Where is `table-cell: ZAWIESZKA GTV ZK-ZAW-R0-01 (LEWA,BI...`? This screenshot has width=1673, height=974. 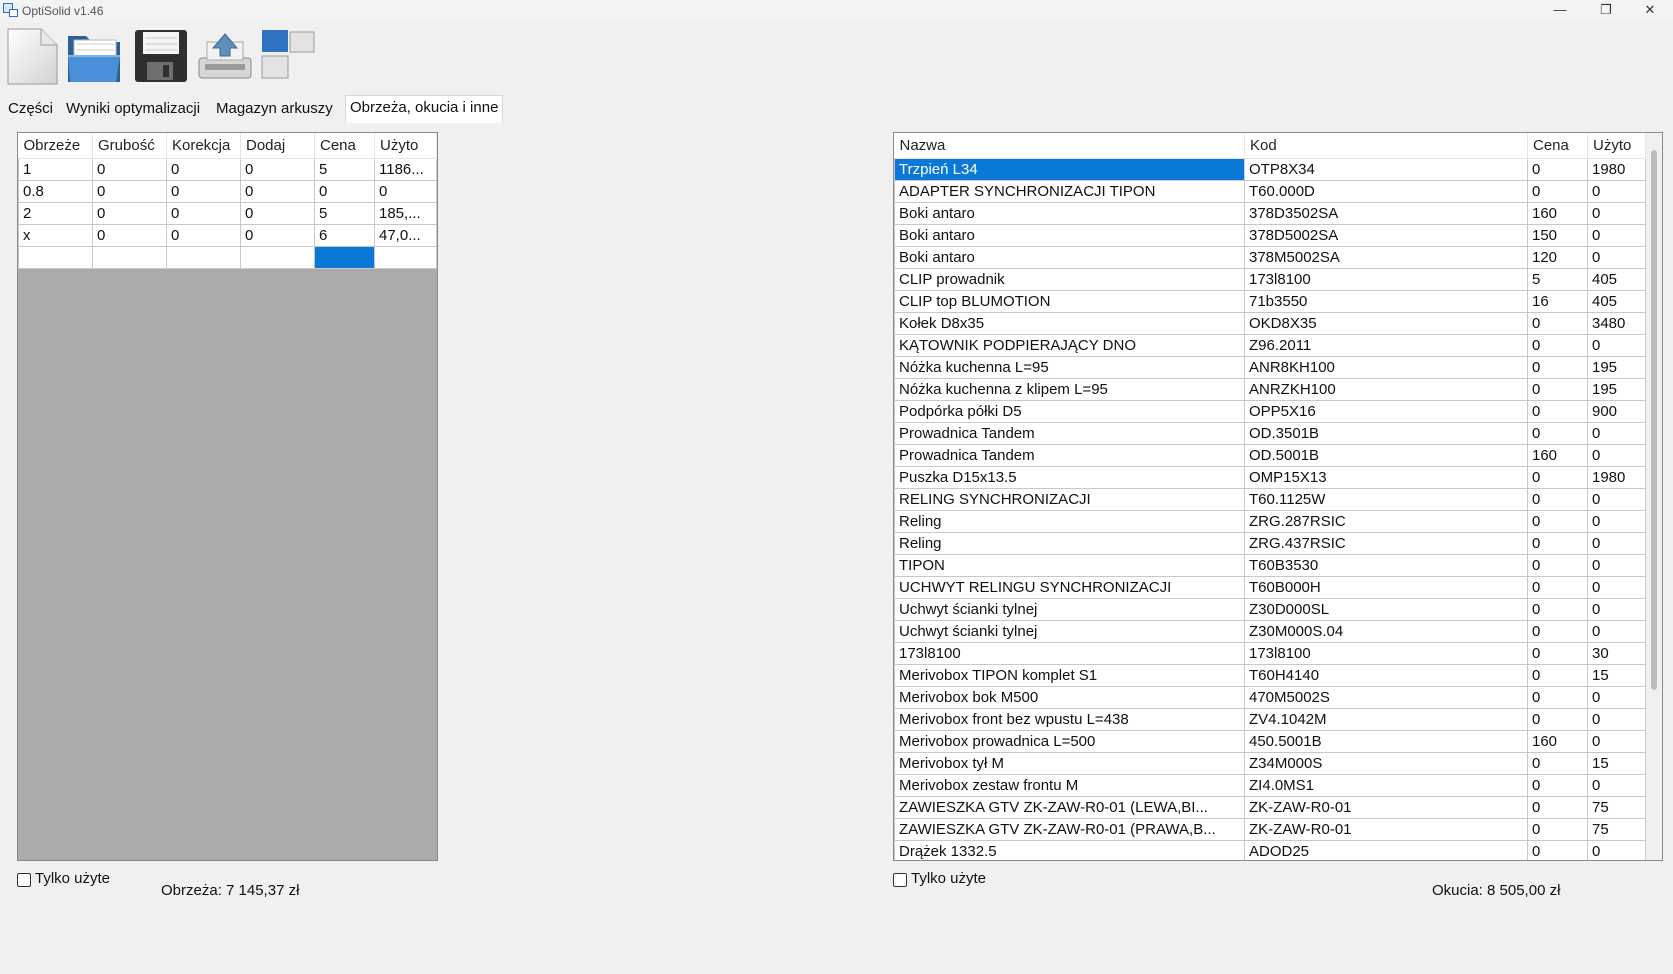
table-cell: ZAWIESZKA GTV ZK-ZAW-R0-01 (LEWA,BI... is located at coordinates (1069, 807).